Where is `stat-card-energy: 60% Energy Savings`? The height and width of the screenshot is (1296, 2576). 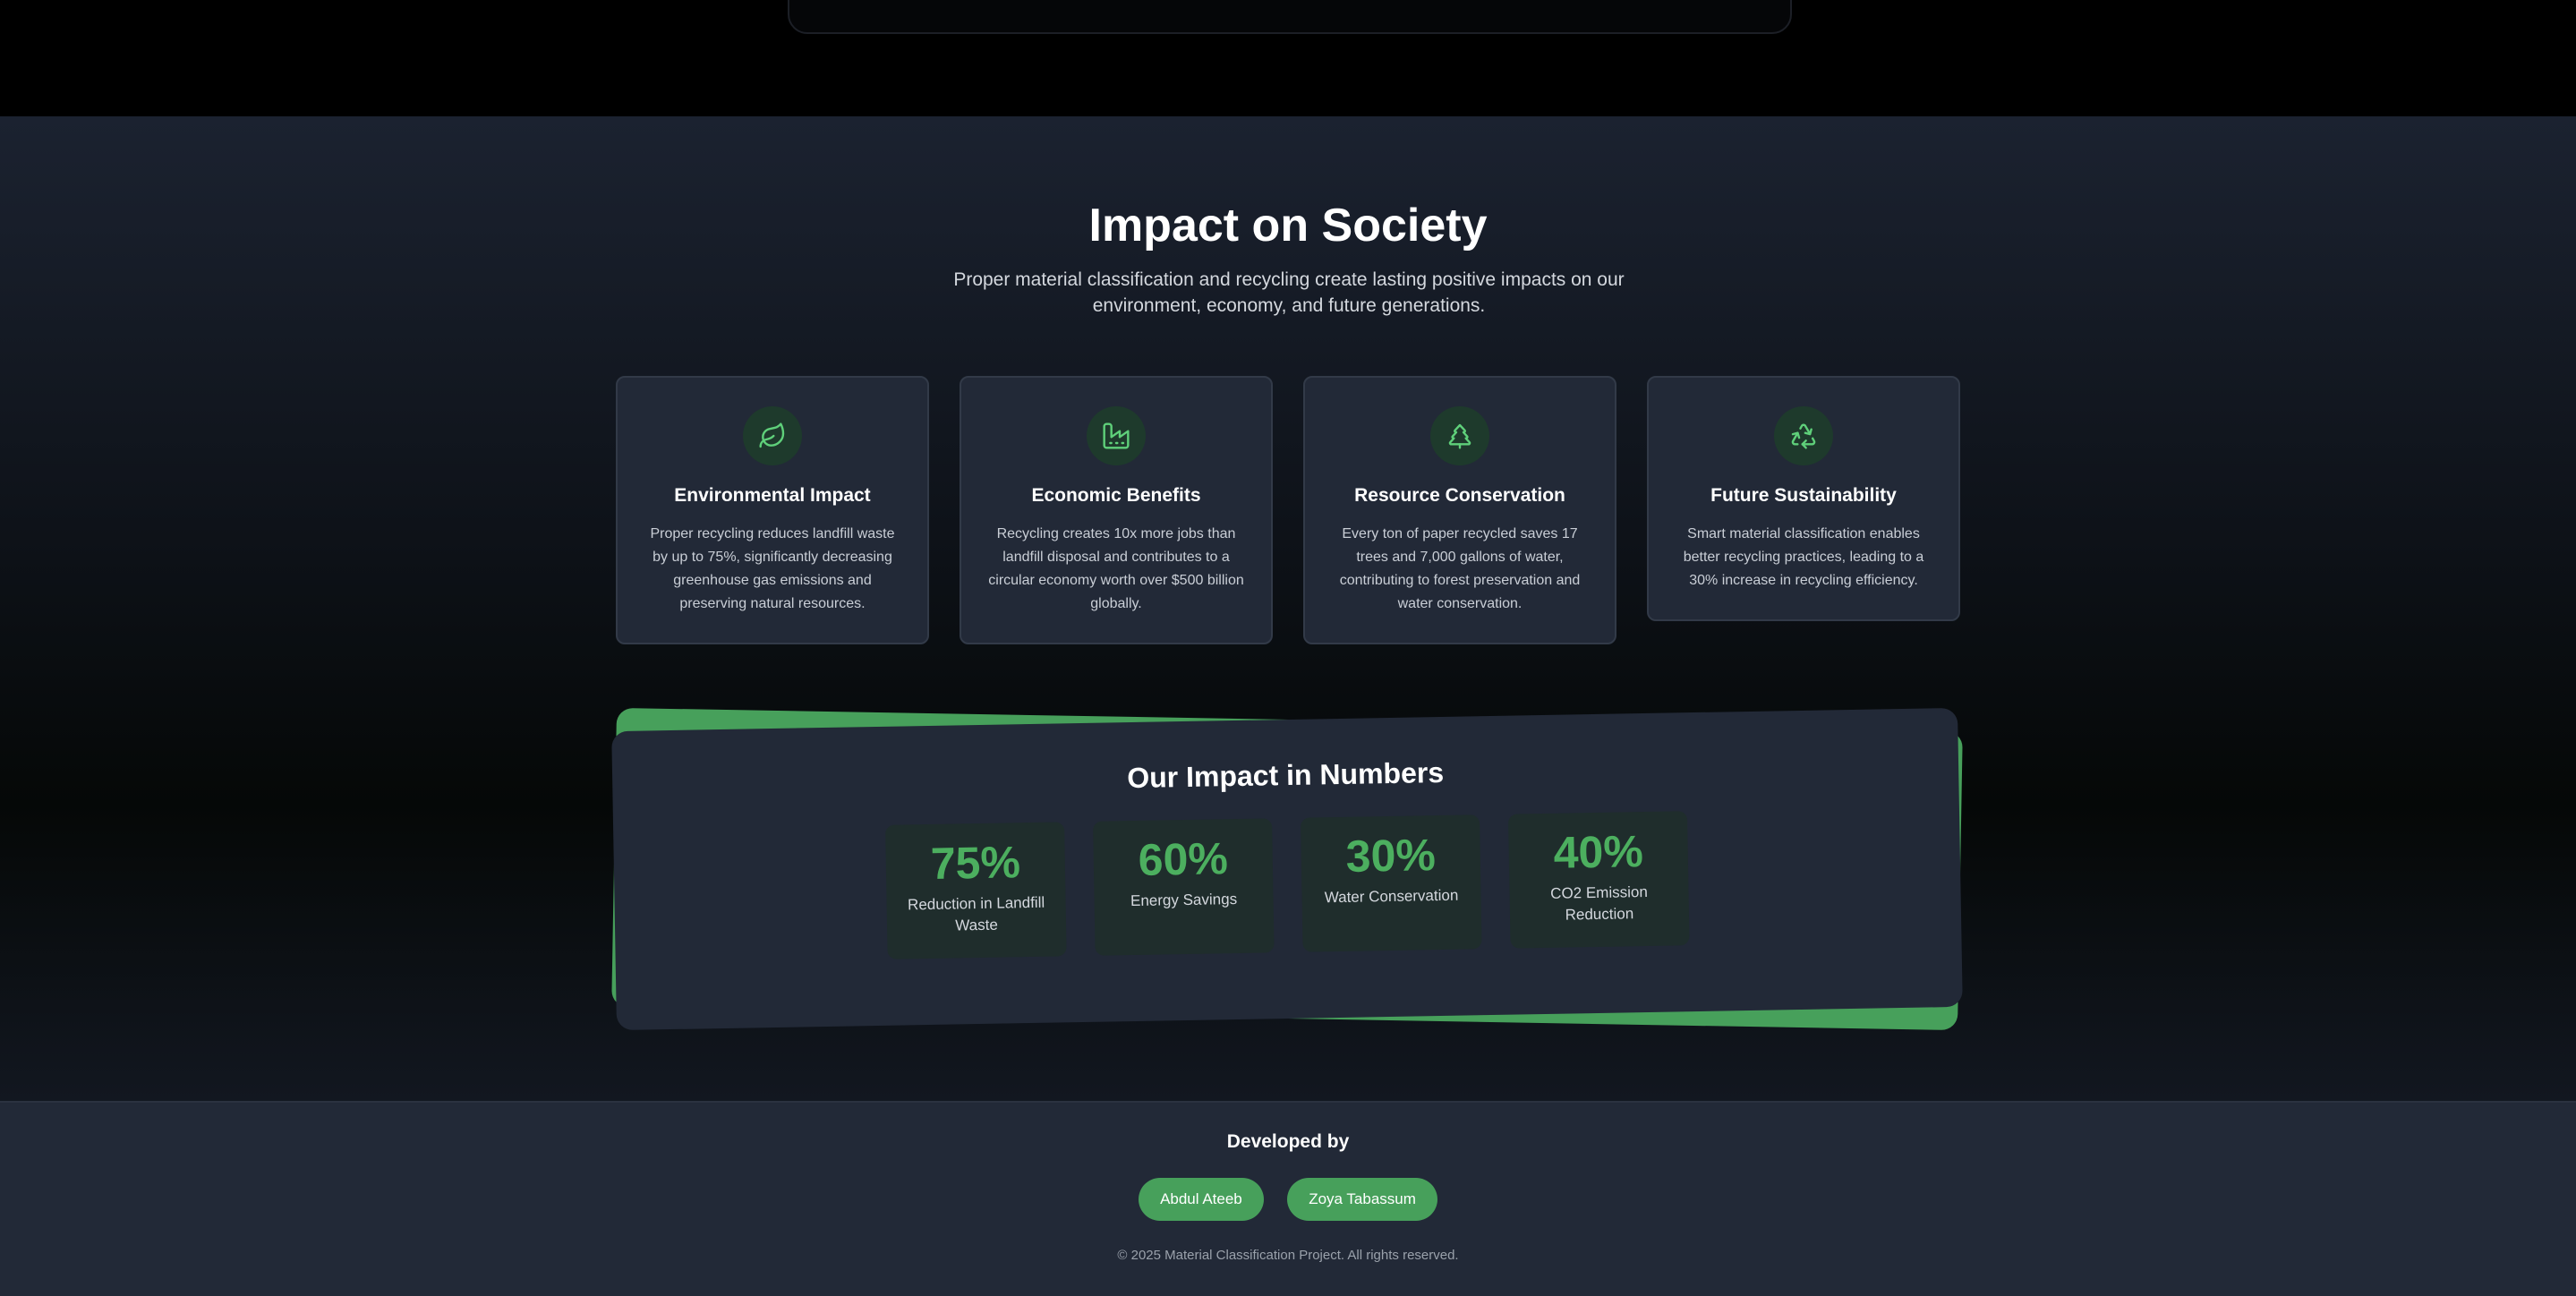
stat-card-energy: 60% Energy Savings is located at coordinates (1184, 887).